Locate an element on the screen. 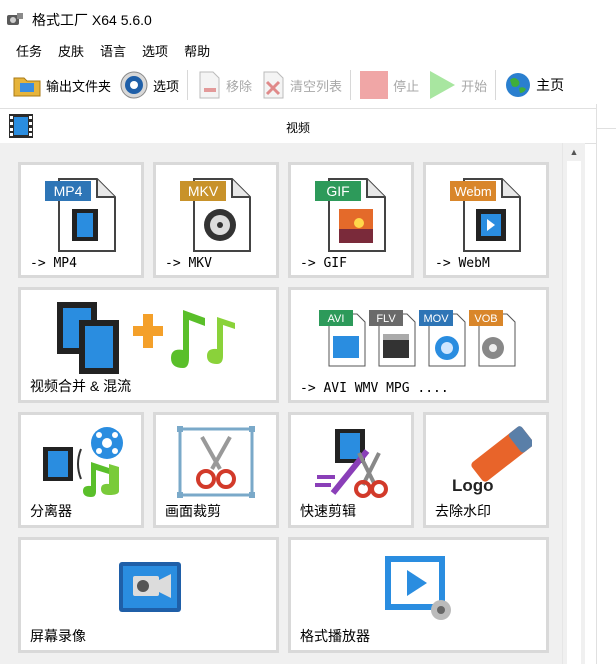 This screenshot has width=616, height=664. scroll-track is located at coordinates (574, 412).